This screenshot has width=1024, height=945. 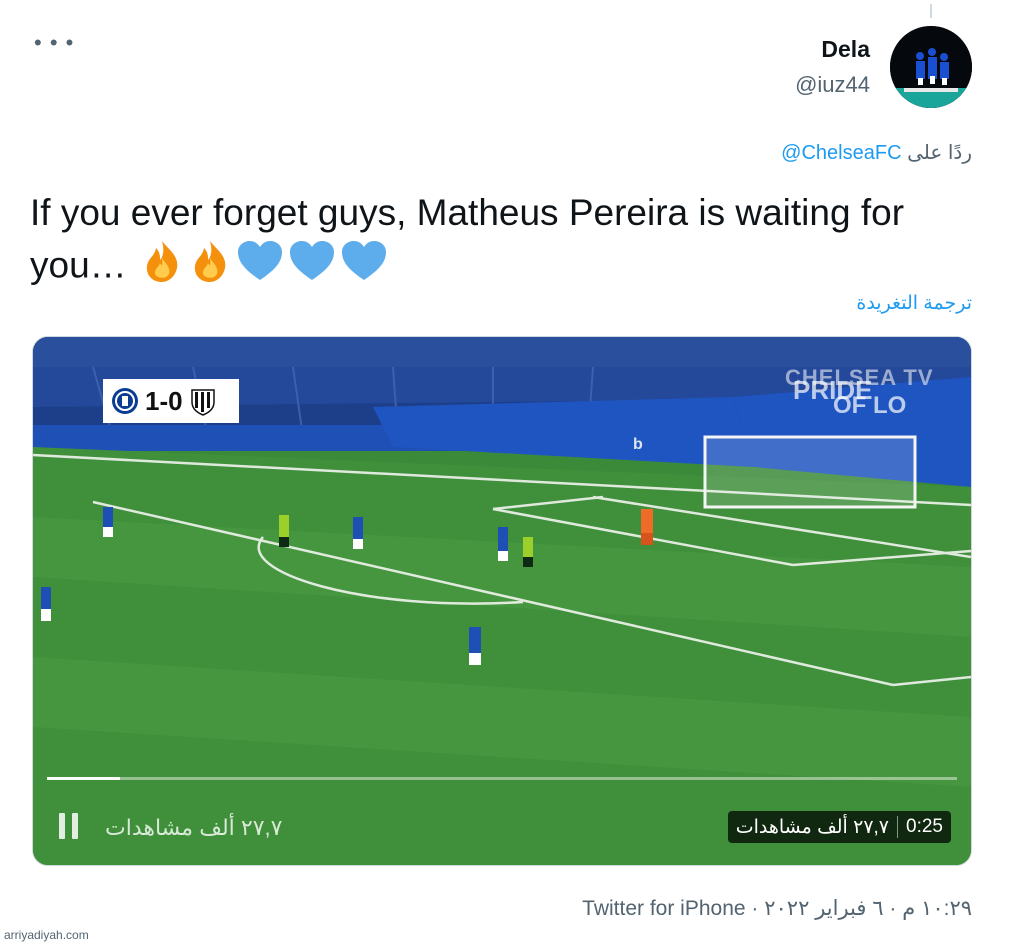 I want to click on author-avatar, so click(x=931, y=67).